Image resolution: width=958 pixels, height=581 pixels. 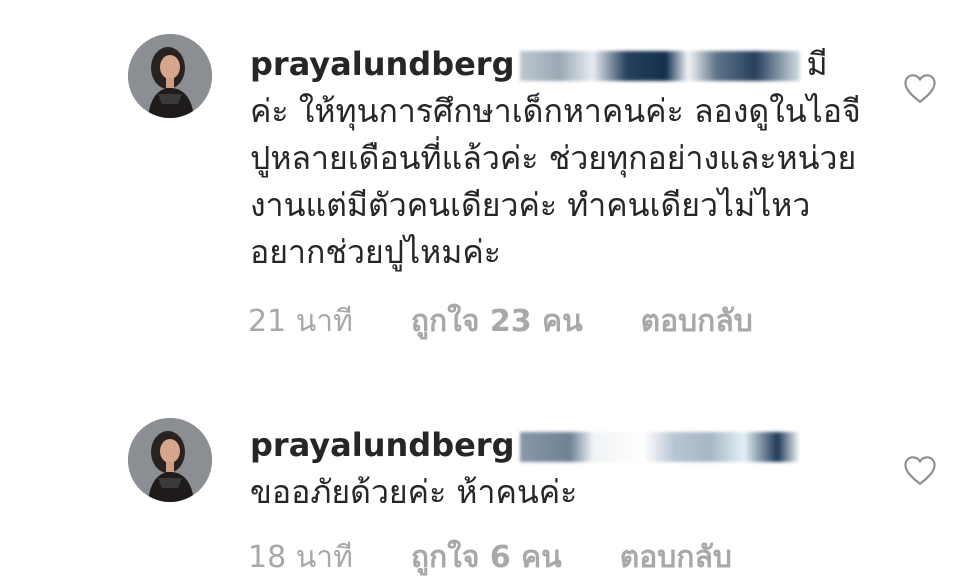 I want to click on timestamp: 18 นาที, so click(x=300, y=557).